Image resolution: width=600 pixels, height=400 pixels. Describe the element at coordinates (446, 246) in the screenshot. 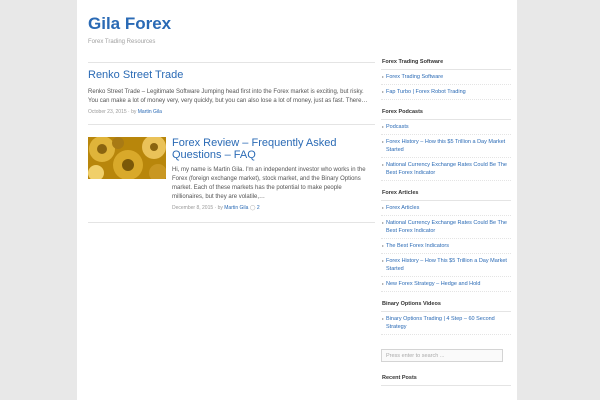

I see `sidebar-link: The Best Forex Indicators` at that location.